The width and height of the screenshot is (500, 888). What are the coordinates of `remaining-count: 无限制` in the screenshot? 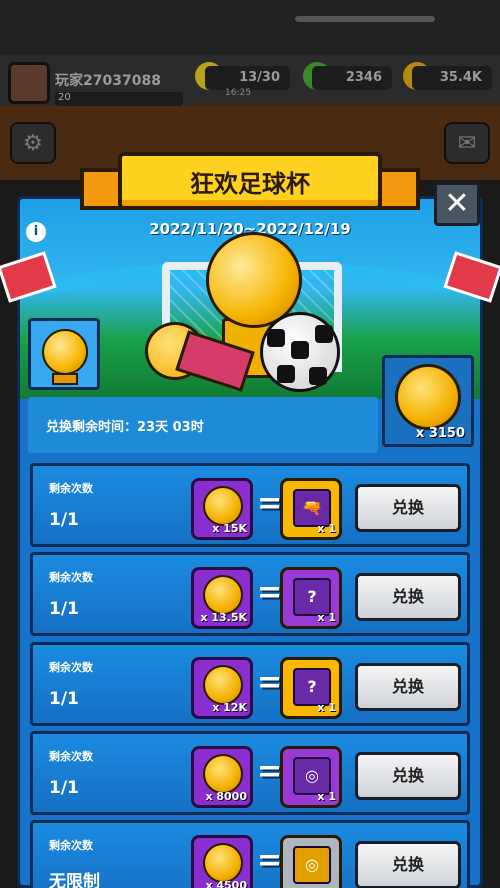 It's located at (74, 880).